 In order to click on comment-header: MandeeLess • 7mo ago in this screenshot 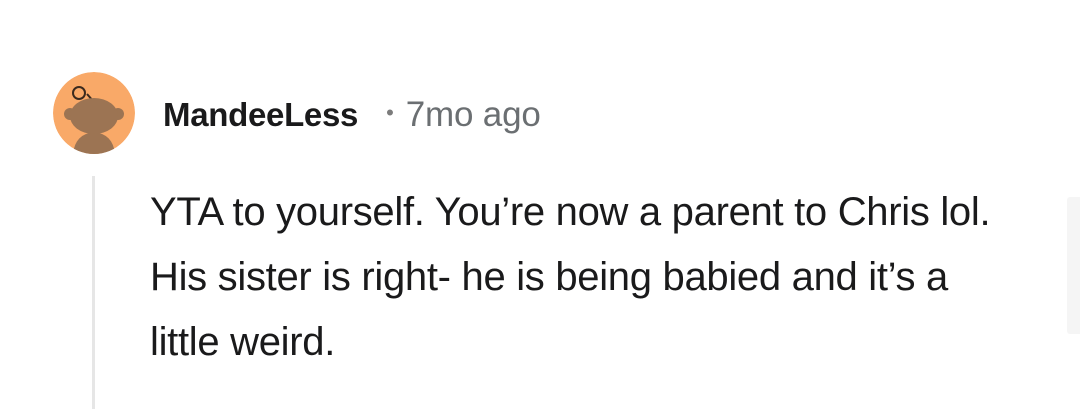, I will do `click(352, 115)`.